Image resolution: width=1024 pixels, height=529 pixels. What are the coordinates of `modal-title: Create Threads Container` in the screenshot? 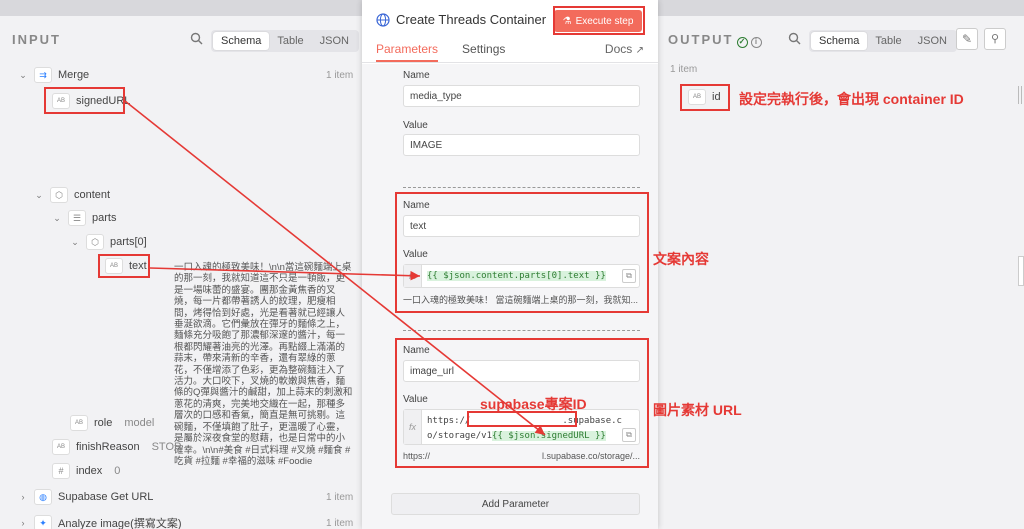 It's located at (471, 19).